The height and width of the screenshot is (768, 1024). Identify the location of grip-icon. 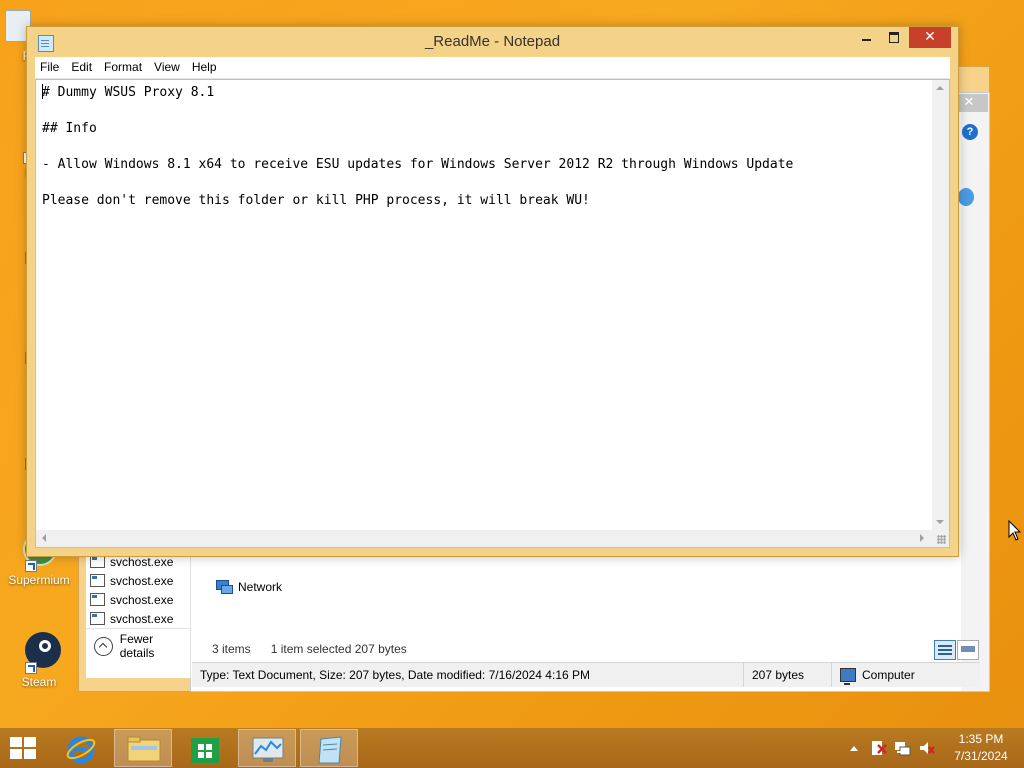
(941, 539).